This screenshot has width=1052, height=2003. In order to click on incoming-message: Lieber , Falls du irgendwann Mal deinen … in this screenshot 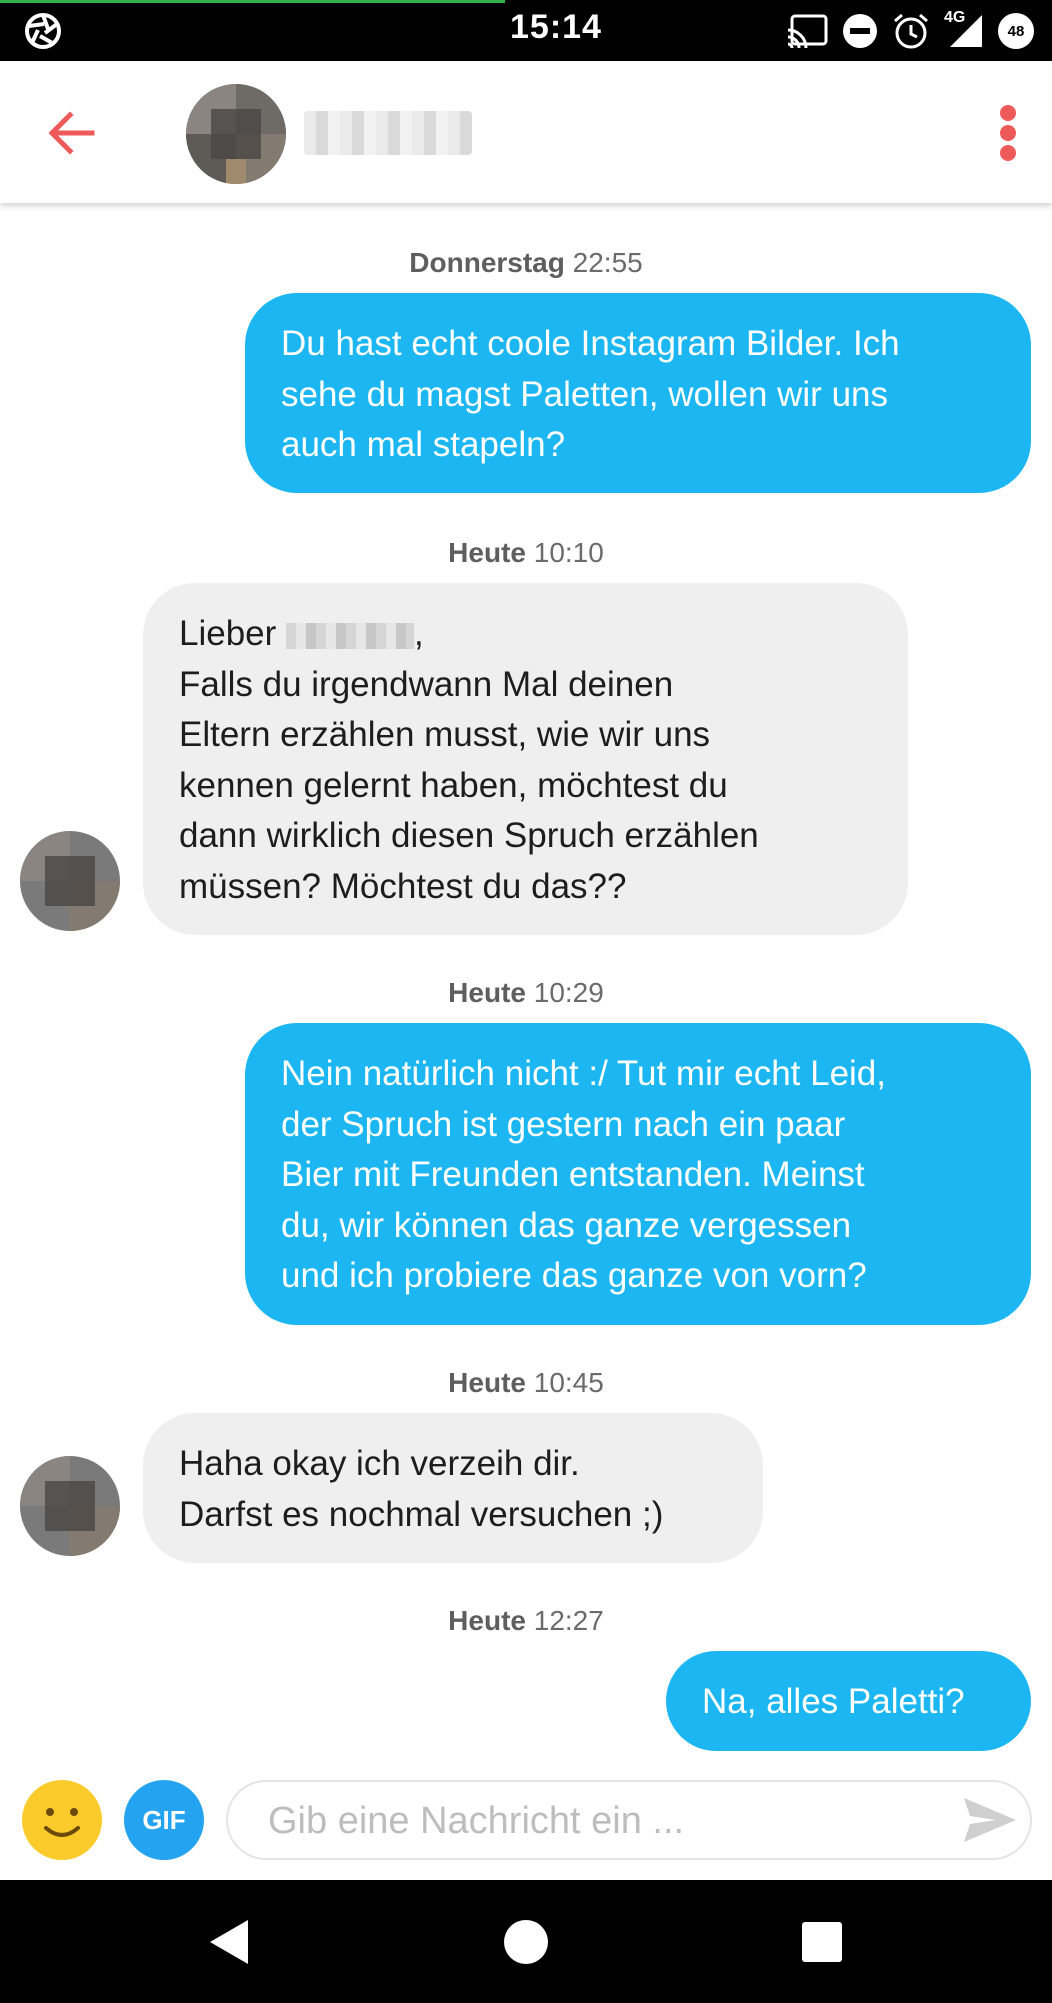, I will do `click(525, 759)`.